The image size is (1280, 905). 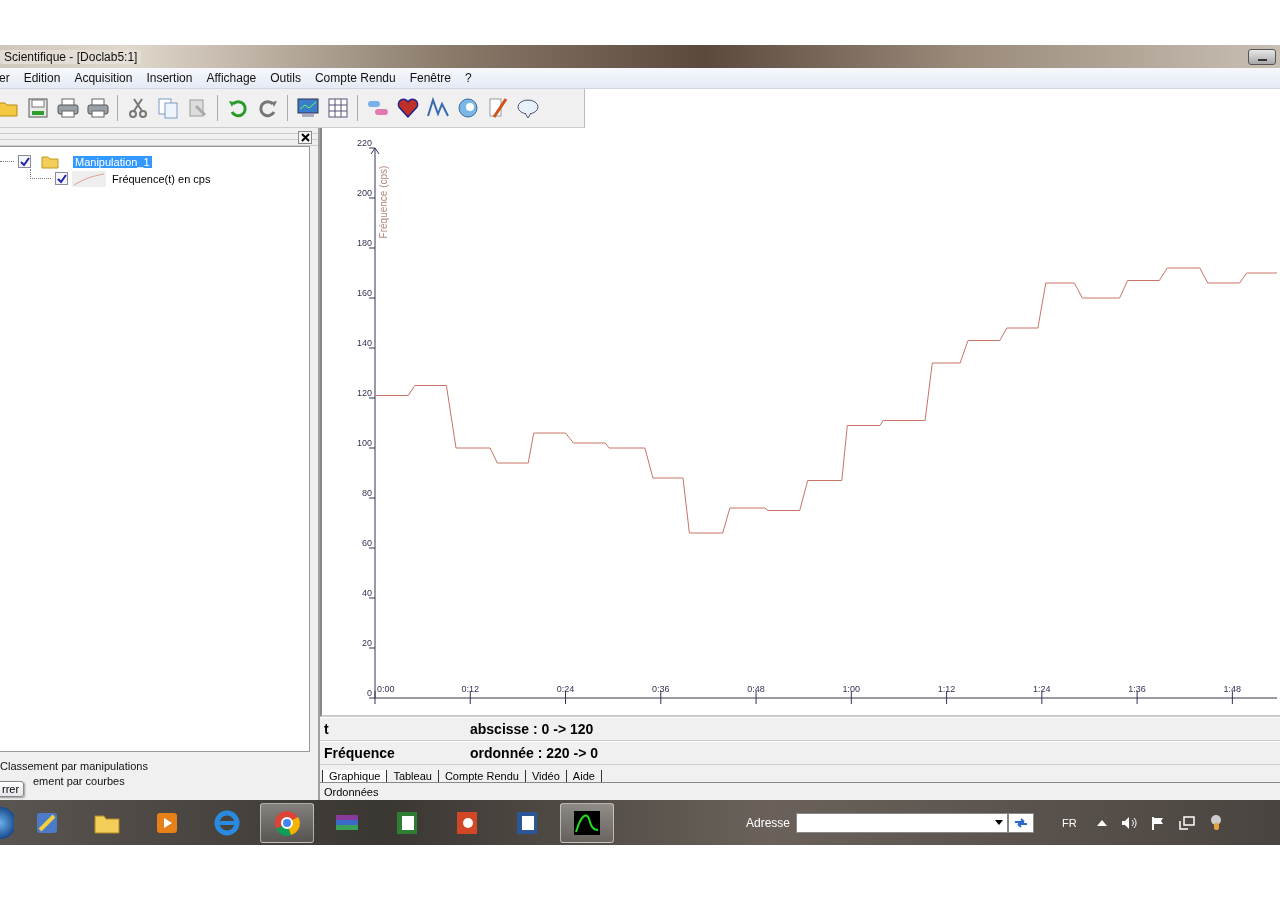 I want to click on go-button, so click(x=1021, y=822).